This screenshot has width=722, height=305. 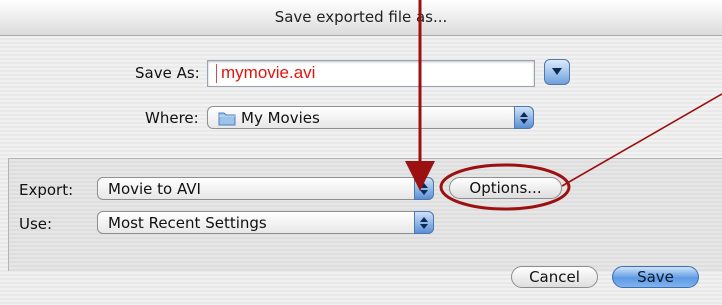 I want to click on annotation-ellipse, so click(x=505, y=187).